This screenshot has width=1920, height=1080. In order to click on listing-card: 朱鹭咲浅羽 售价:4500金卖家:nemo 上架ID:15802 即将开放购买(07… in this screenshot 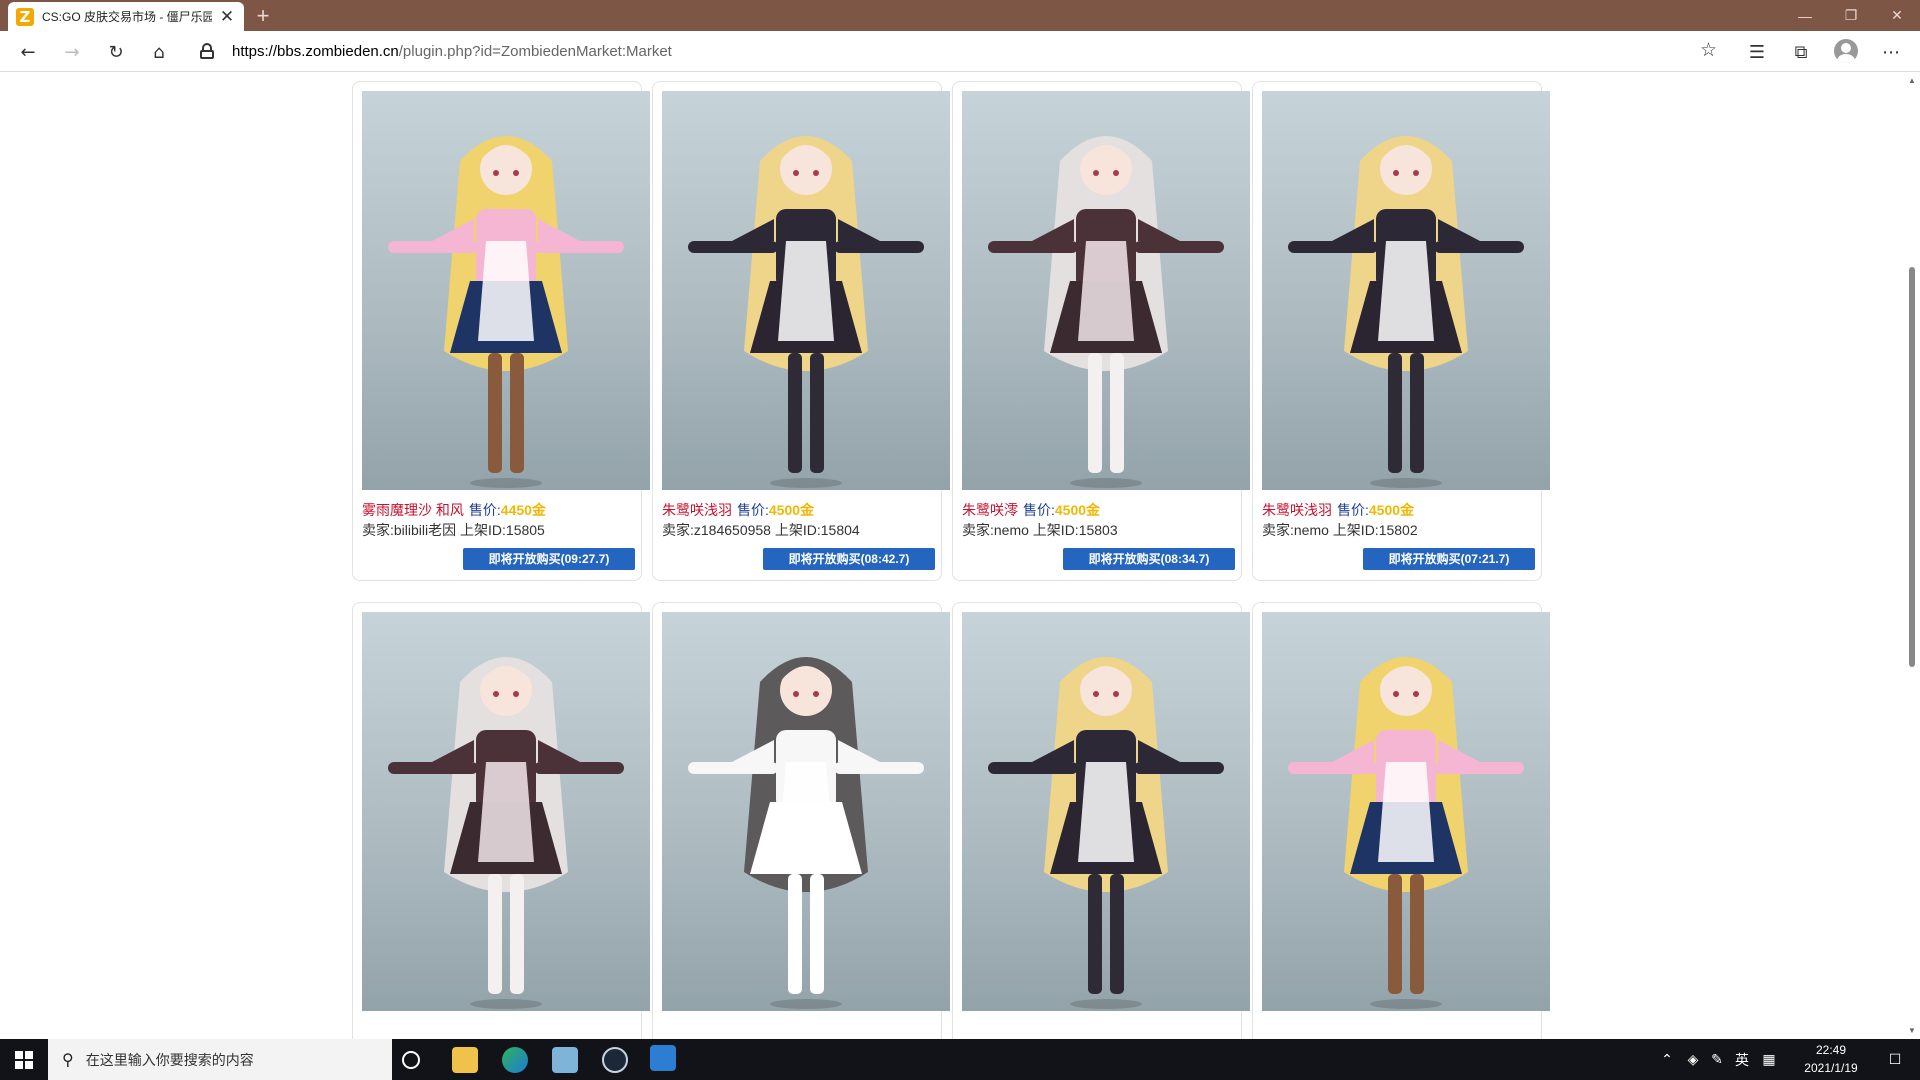, I will do `click(1401, 331)`.